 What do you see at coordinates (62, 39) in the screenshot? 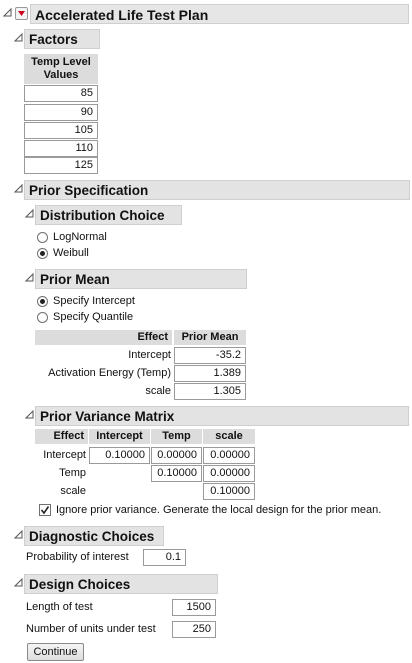
I see `factors-heading: Factors` at bounding box center [62, 39].